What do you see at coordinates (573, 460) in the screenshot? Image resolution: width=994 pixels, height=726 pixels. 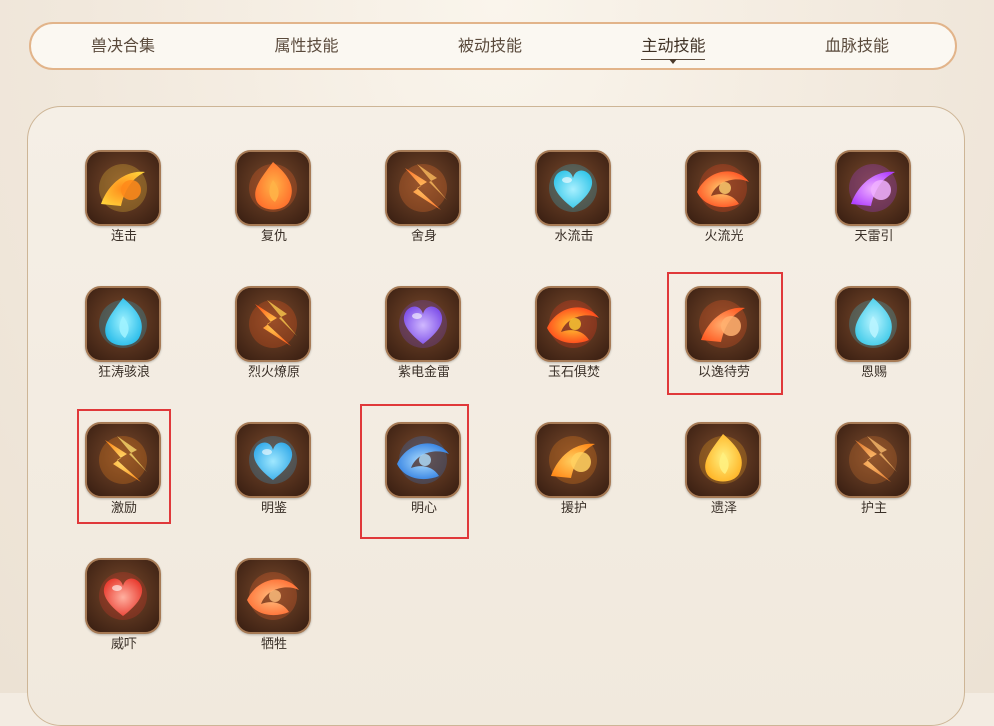 I see `guard-shield-icon` at bounding box center [573, 460].